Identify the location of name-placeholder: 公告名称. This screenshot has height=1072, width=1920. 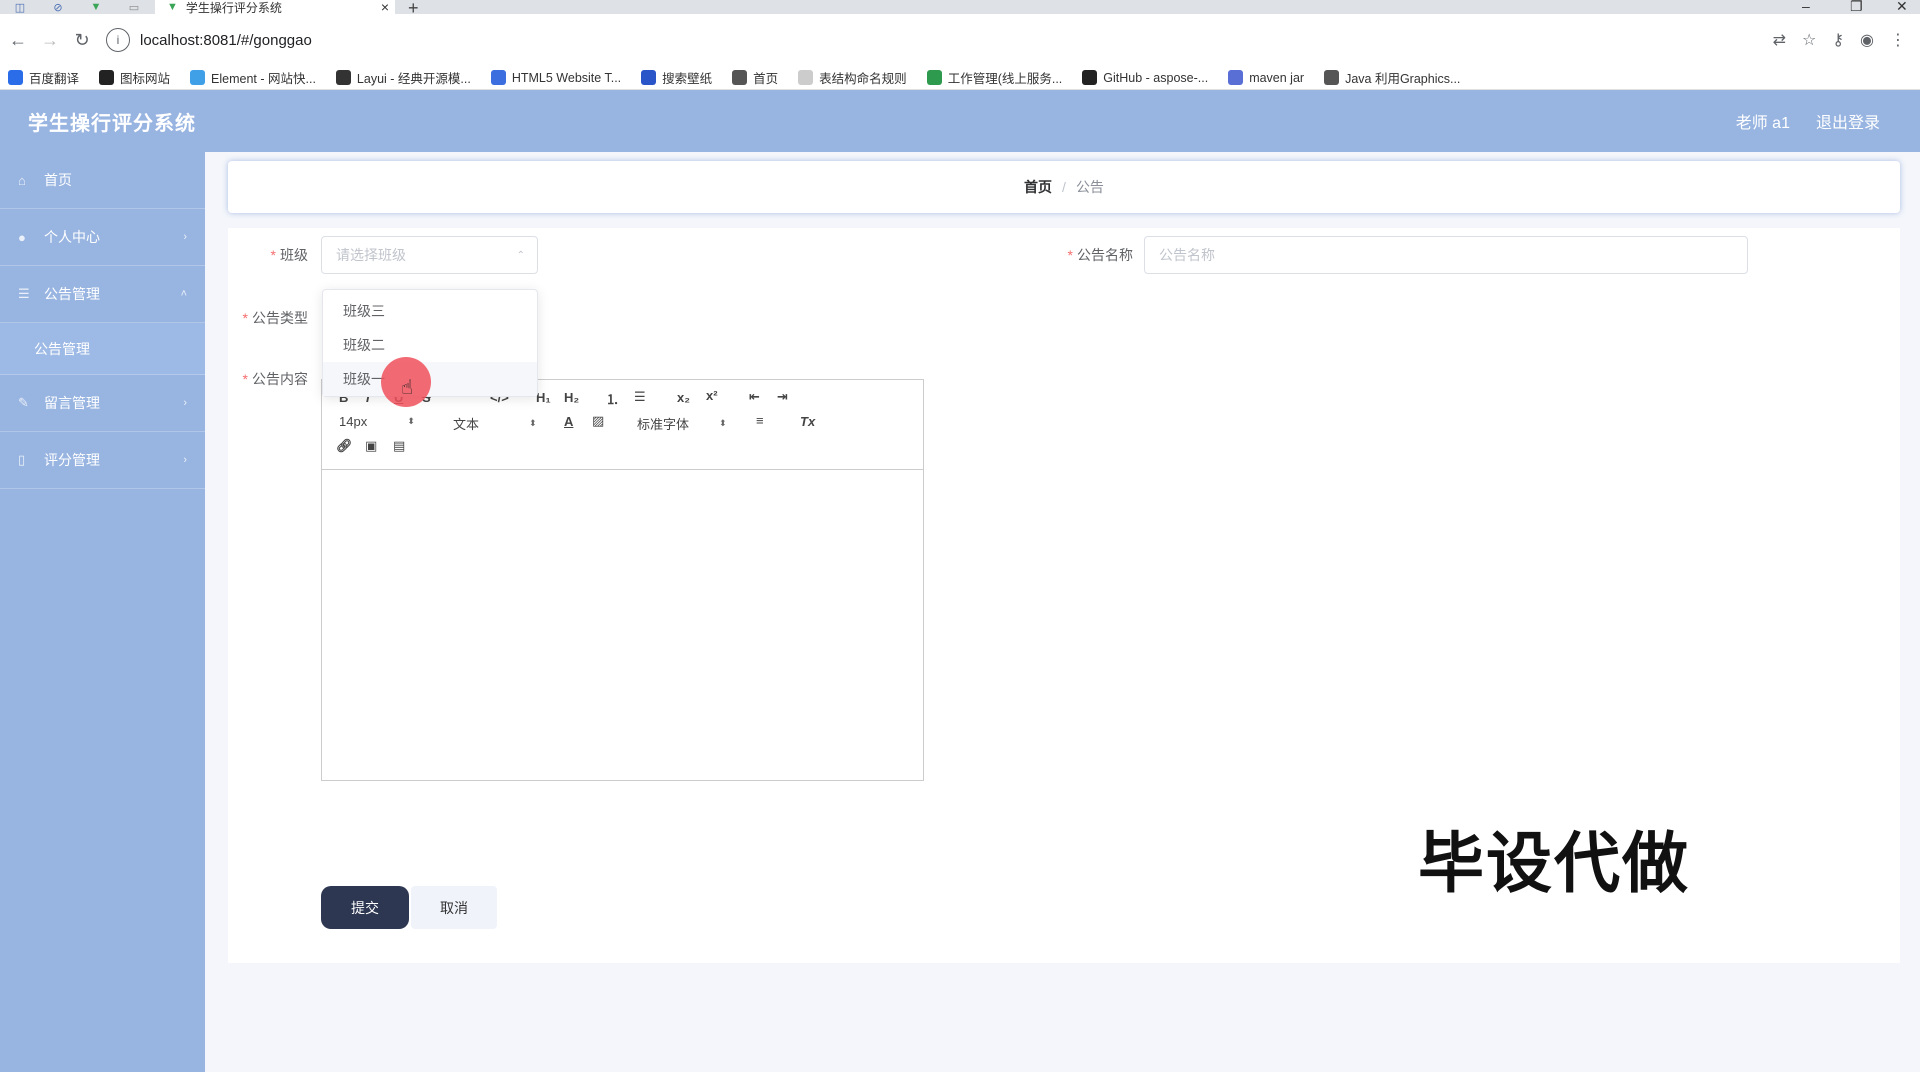
(1187, 255).